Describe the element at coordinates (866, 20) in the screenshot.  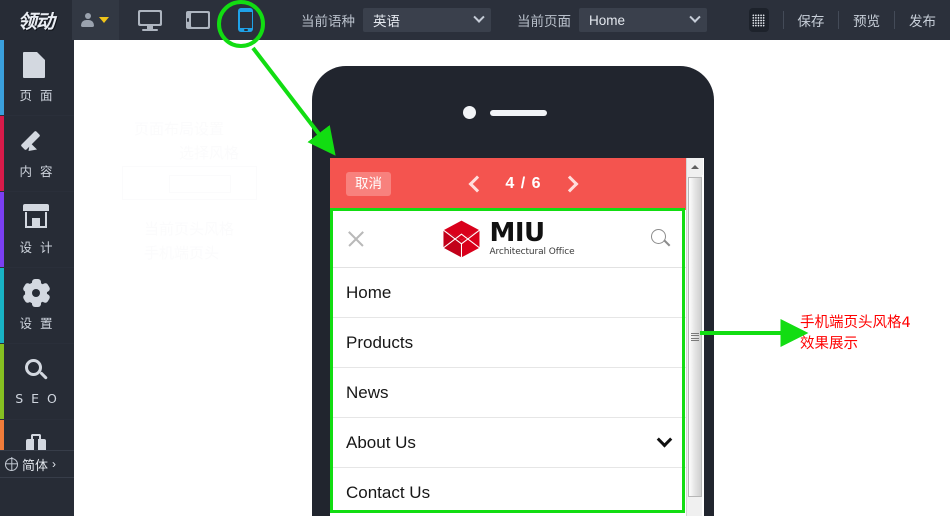
I see `preview-button: 预览` at that location.